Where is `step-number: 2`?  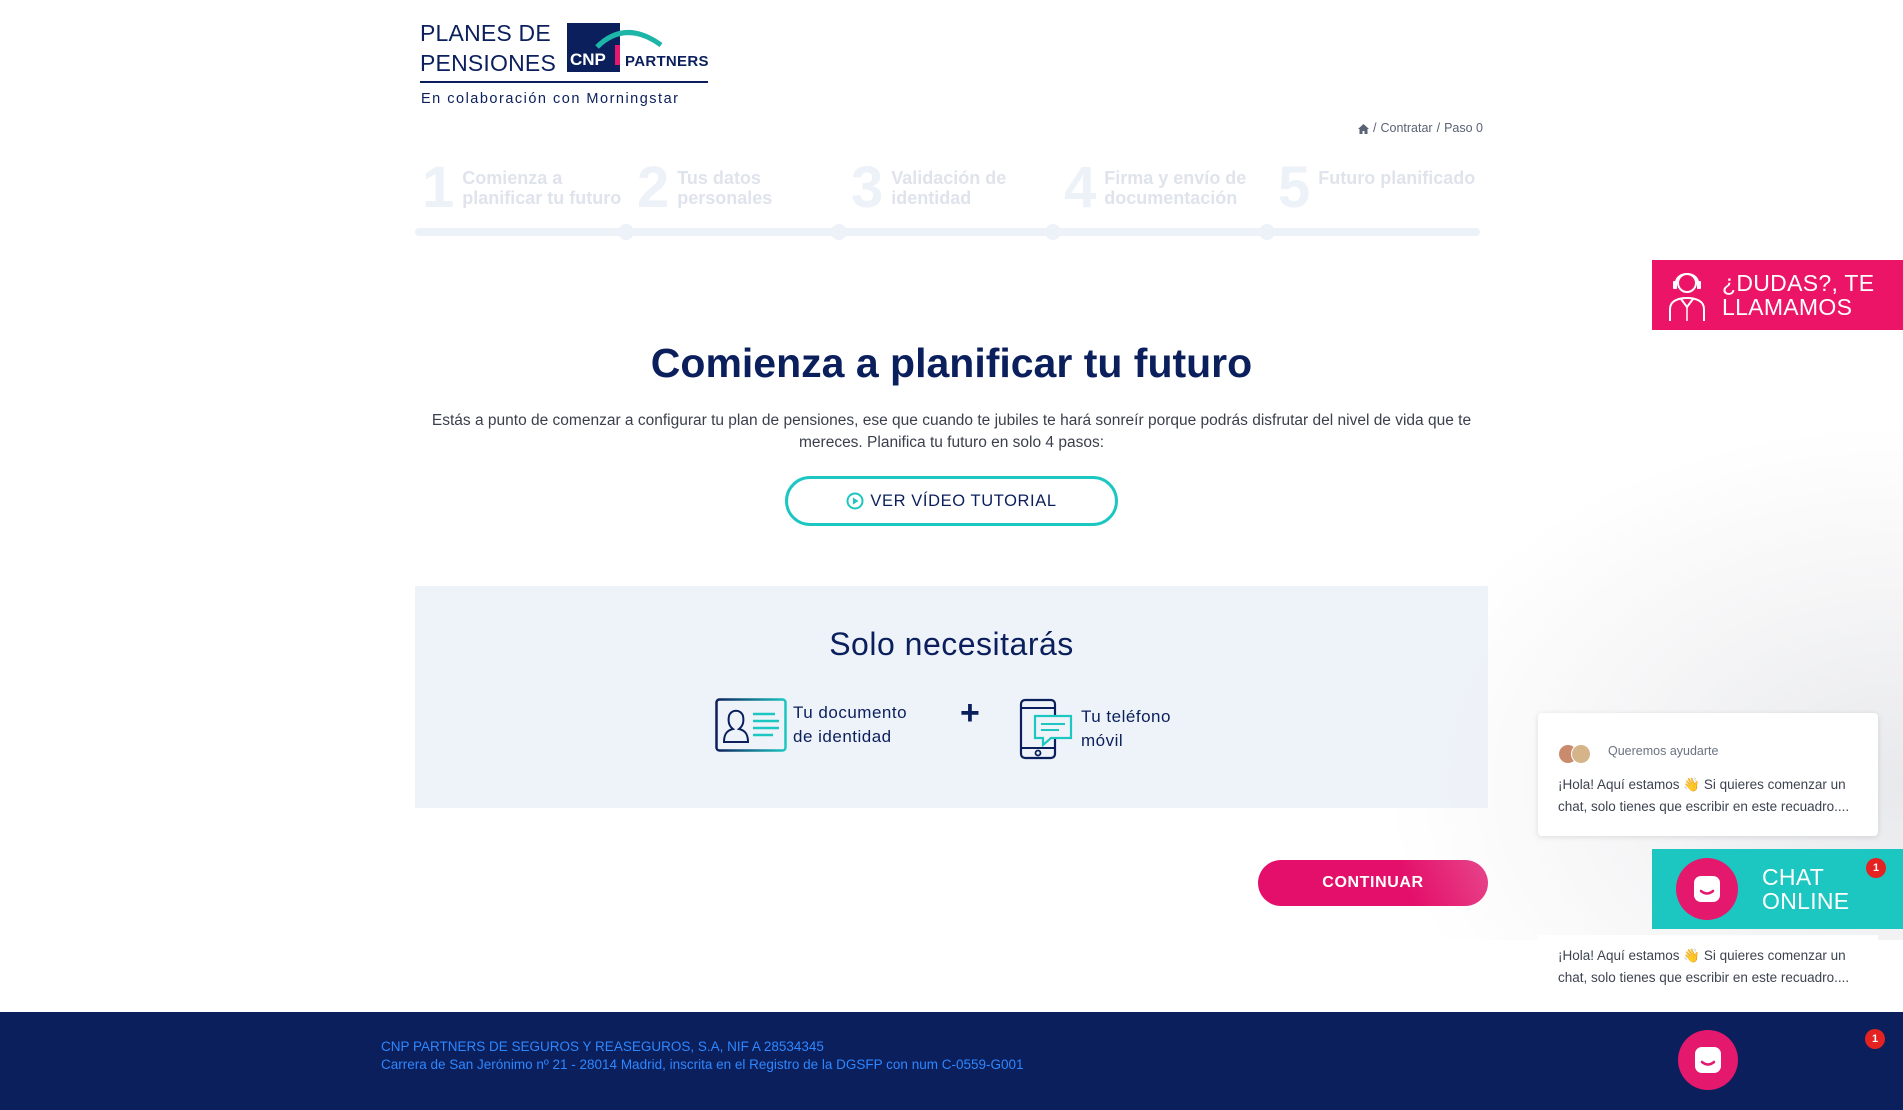 step-number: 2 is located at coordinates (653, 187).